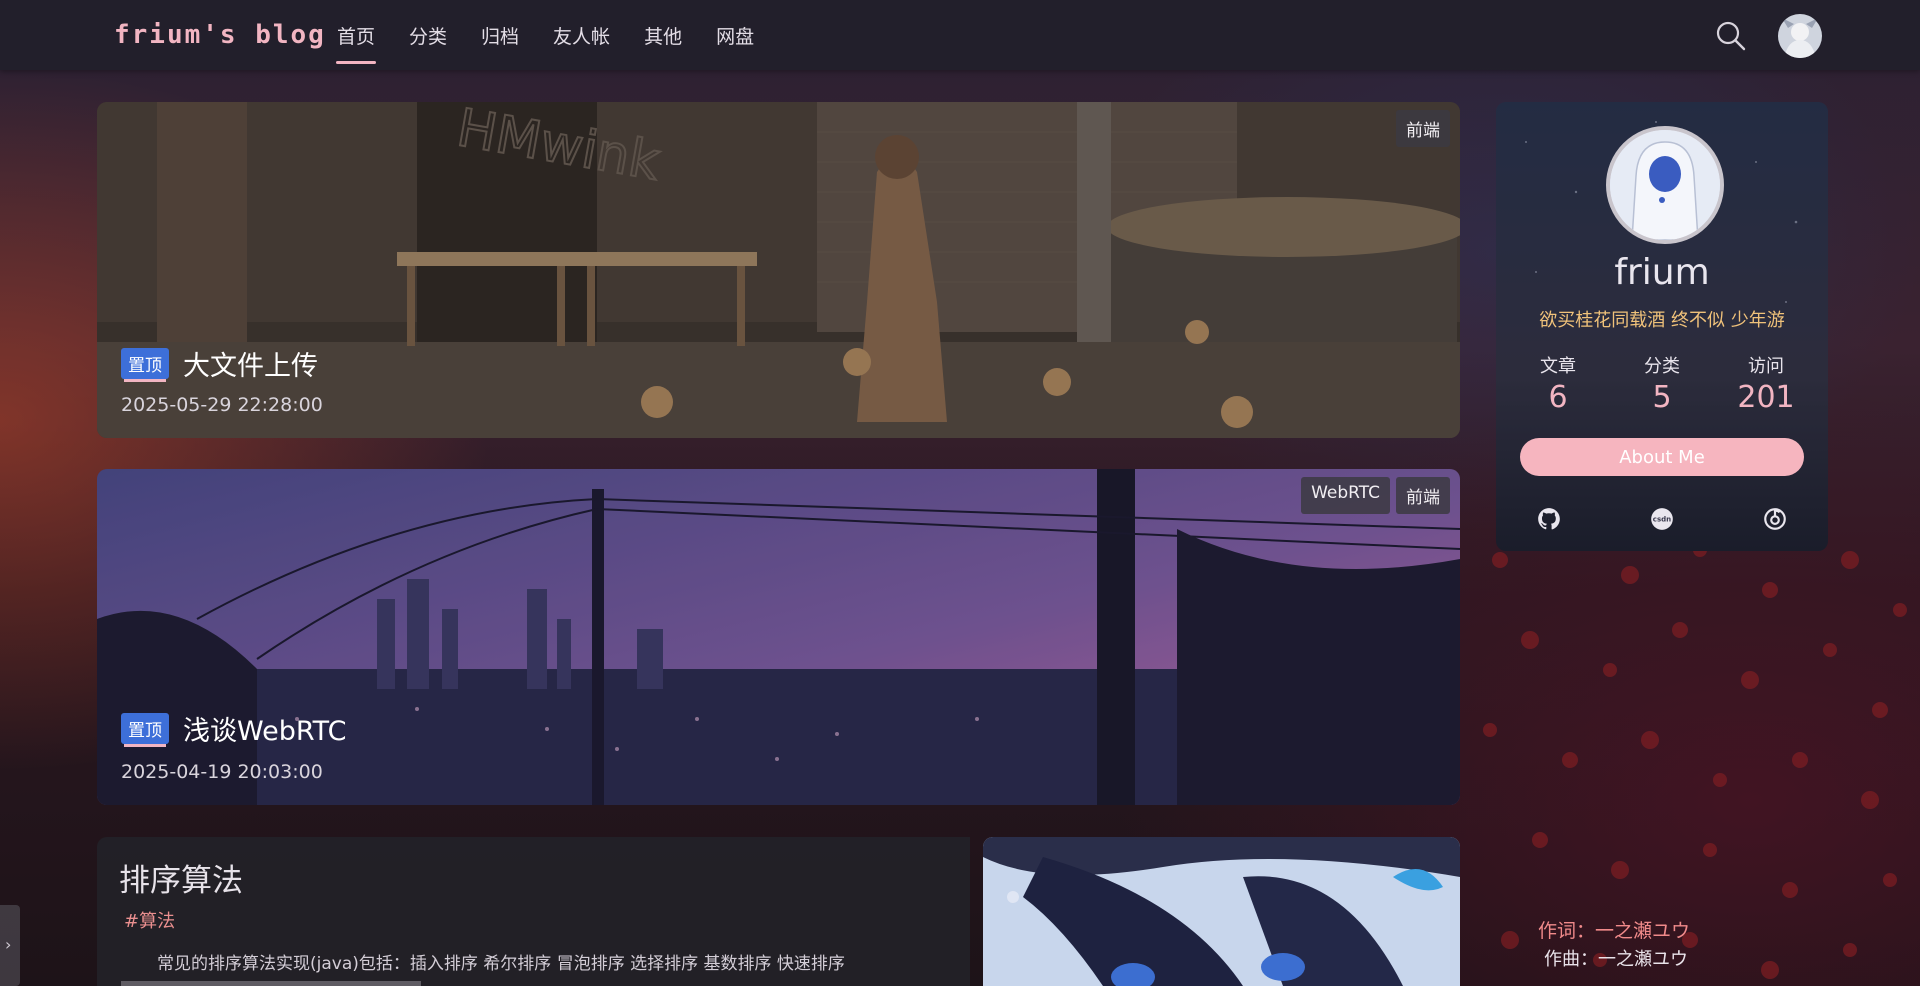  I want to click on side-drawer-toggle: ›, so click(10, 945).